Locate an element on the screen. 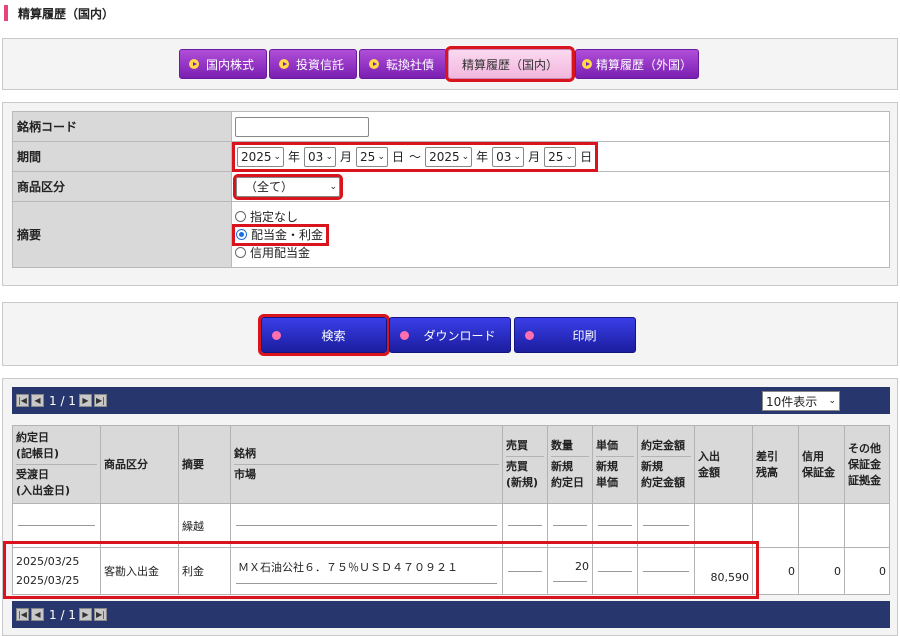 This screenshot has height=636, width=900. pager-bottom: |◀ ◀ 1 / 1 ▶ ▶| is located at coordinates (451, 614).